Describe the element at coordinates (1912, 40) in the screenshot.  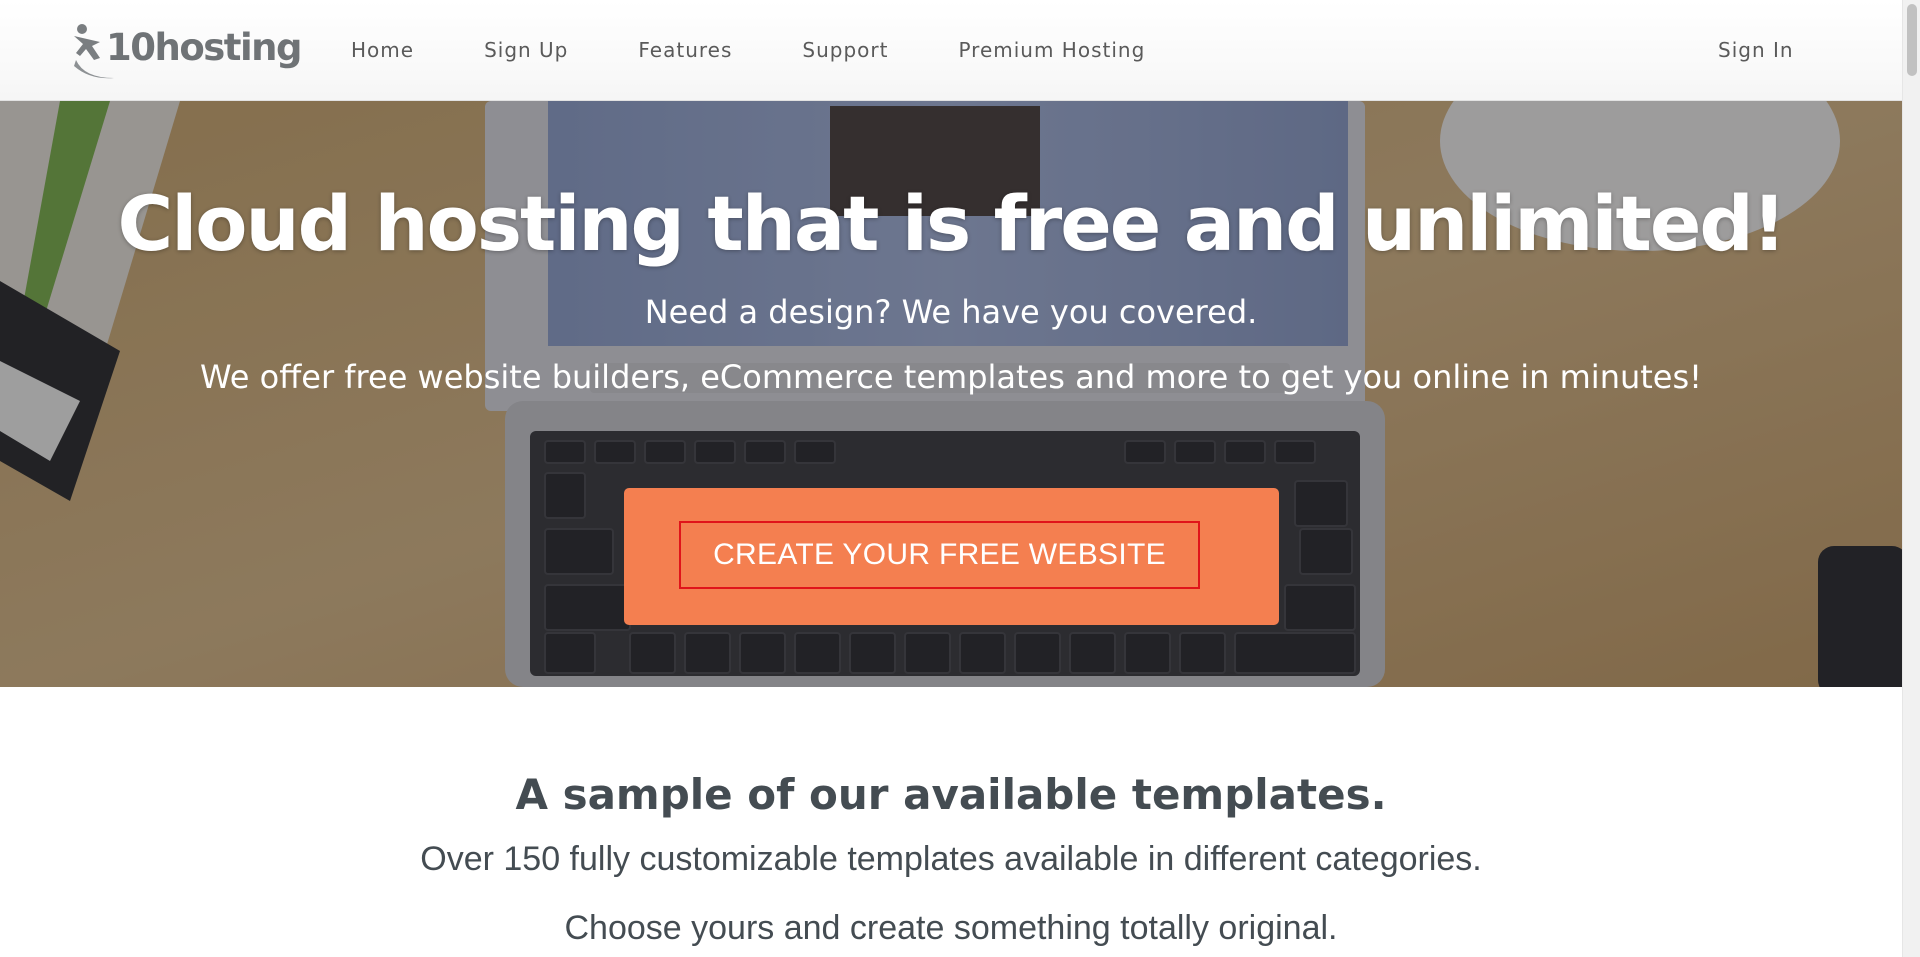
I see `scrollbar-thumb` at that location.